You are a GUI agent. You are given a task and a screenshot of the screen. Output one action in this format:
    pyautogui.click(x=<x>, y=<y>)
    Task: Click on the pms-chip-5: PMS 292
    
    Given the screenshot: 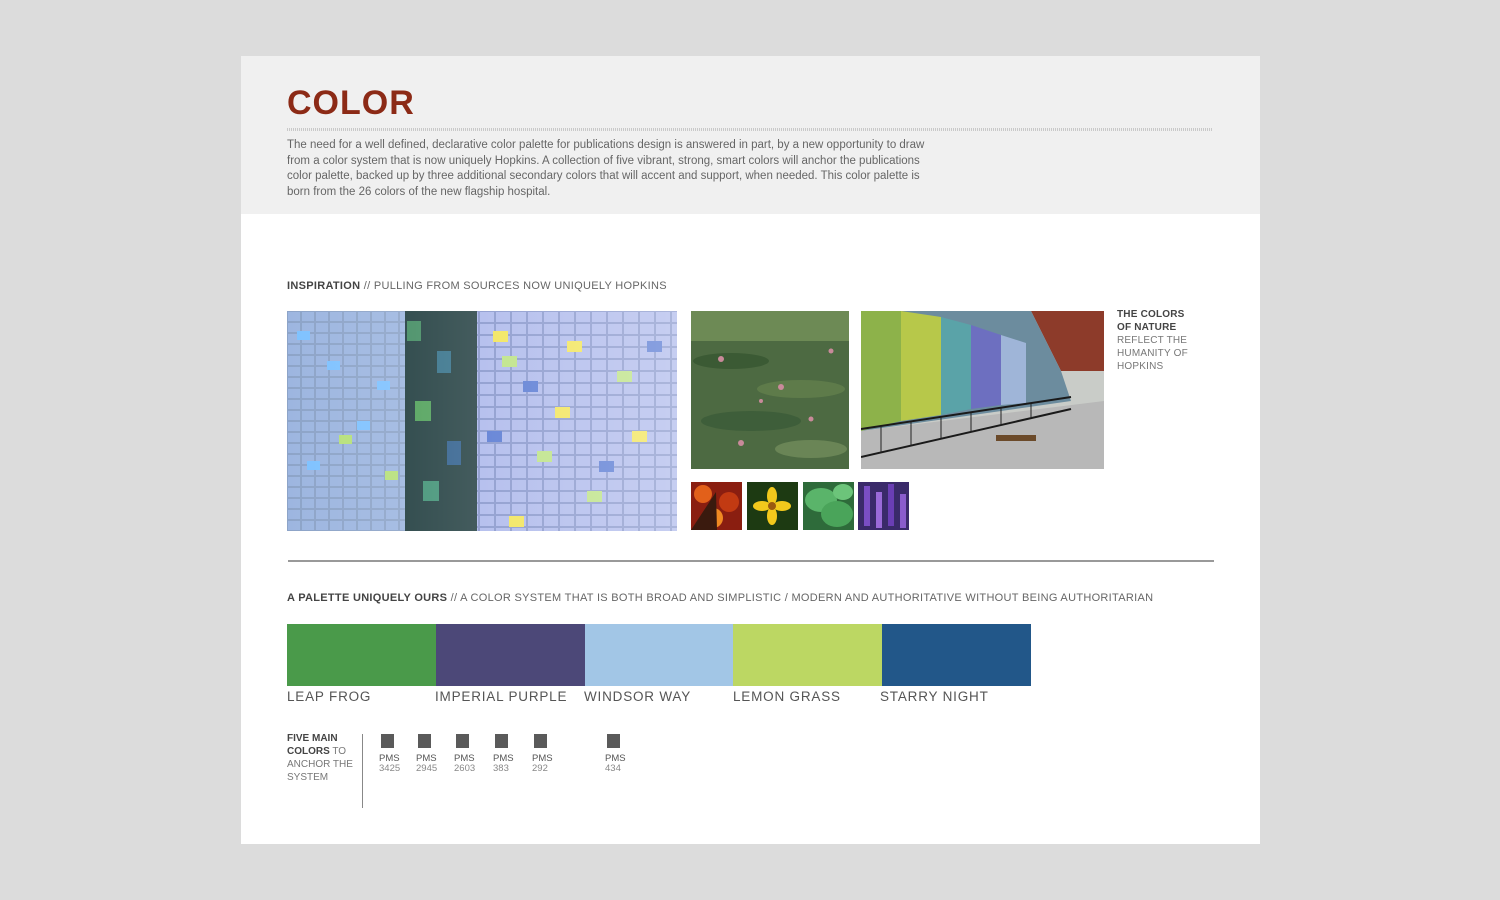 What is the action you would take?
    pyautogui.click(x=552, y=754)
    